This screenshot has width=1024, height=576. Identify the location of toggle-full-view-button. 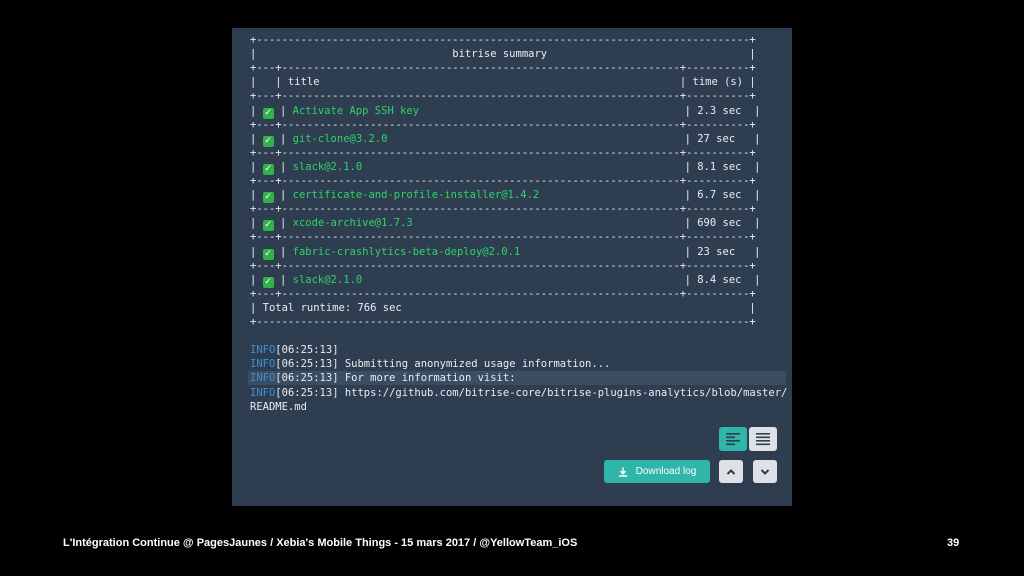
(763, 439).